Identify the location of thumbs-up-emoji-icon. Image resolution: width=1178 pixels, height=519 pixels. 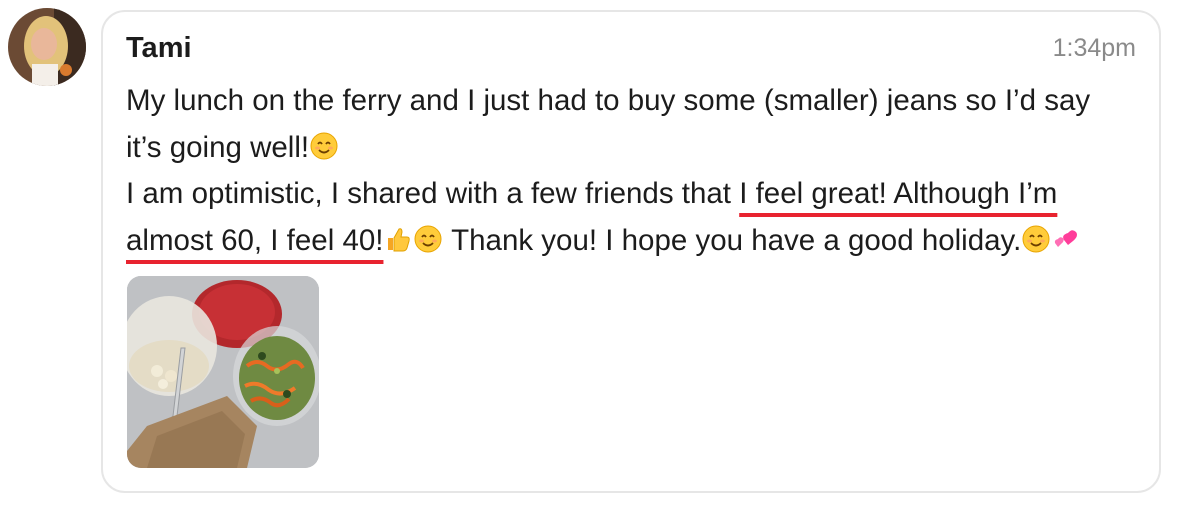
(399, 239).